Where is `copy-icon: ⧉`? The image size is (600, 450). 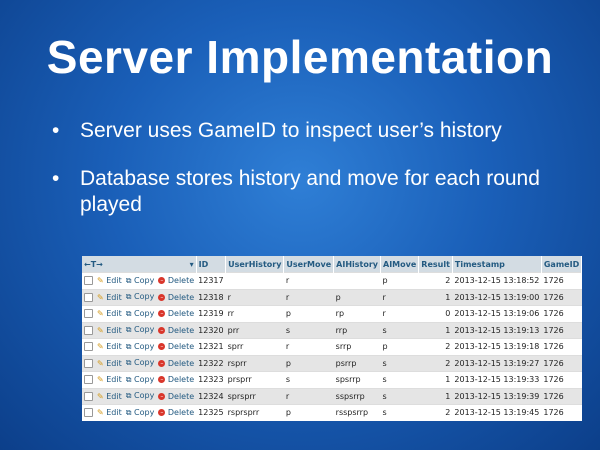 copy-icon: ⧉ is located at coordinates (128, 379).